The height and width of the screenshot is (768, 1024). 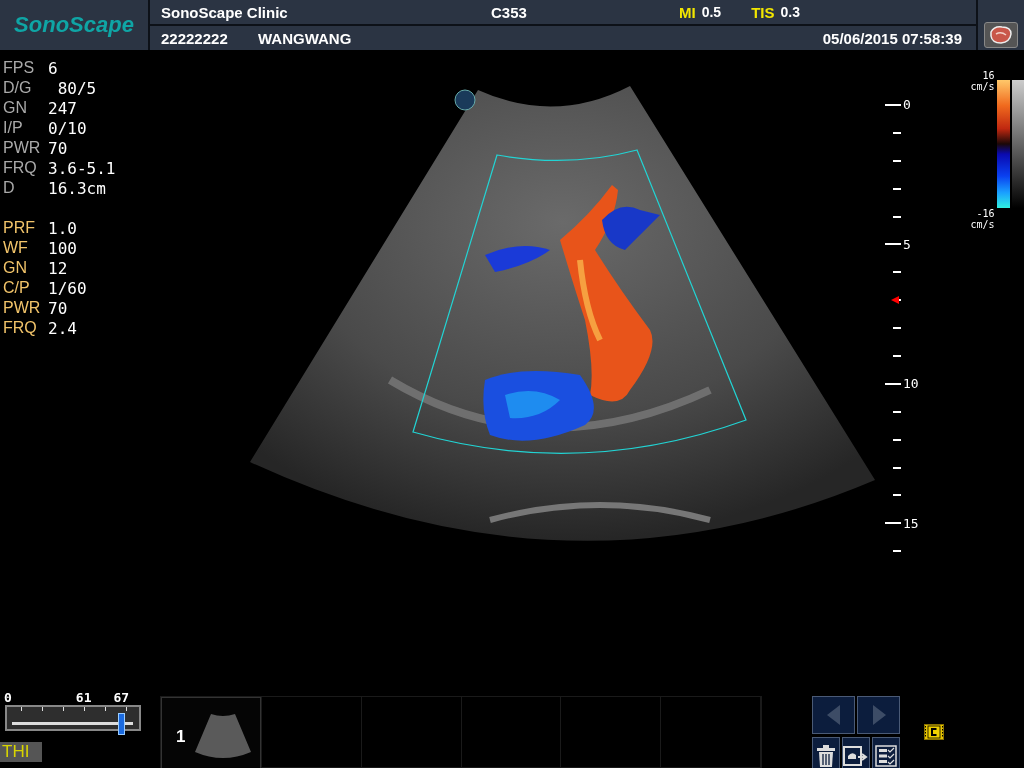 I want to click on report-button, so click(x=886, y=752).